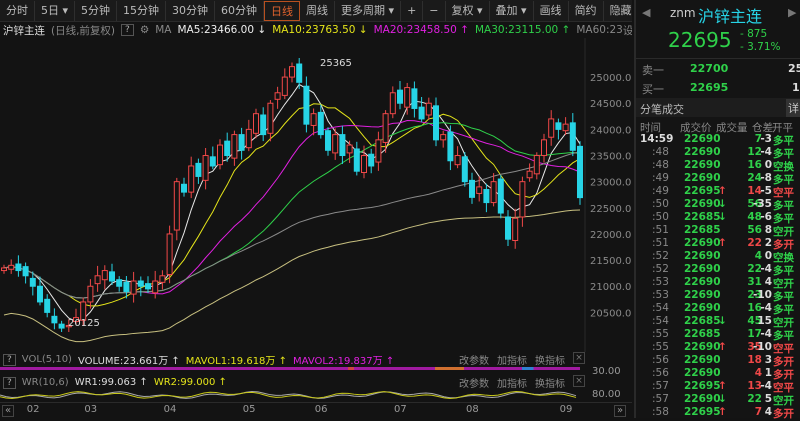 This screenshot has height=421, width=800. Describe the element at coordinates (96, 11) in the screenshot. I see `toolbar-button: 5分钟` at that location.